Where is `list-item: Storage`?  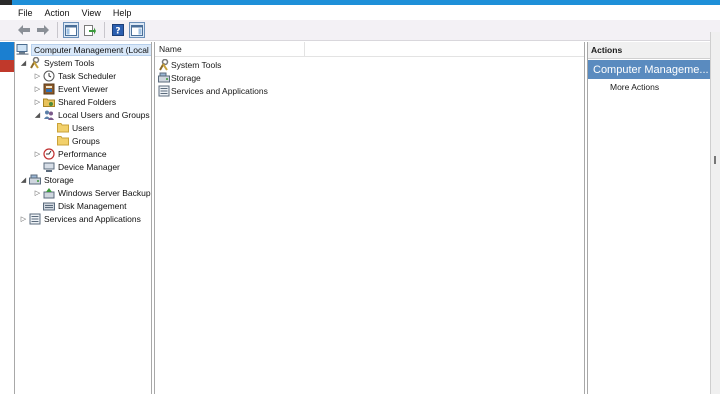
list-item: Storage is located at coordinates (179, 77).